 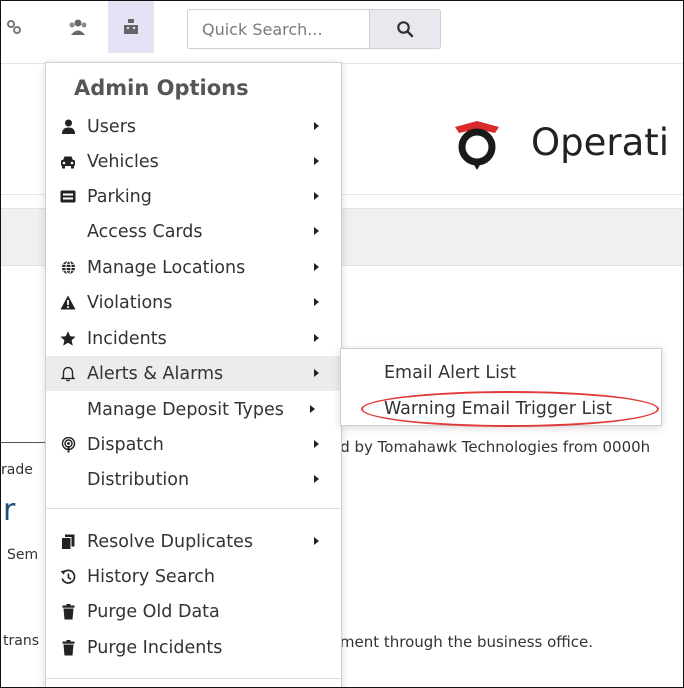 I want to click on menu-item-alerts-alarms: Alerts & Alarms, so click(x=193, y=373).